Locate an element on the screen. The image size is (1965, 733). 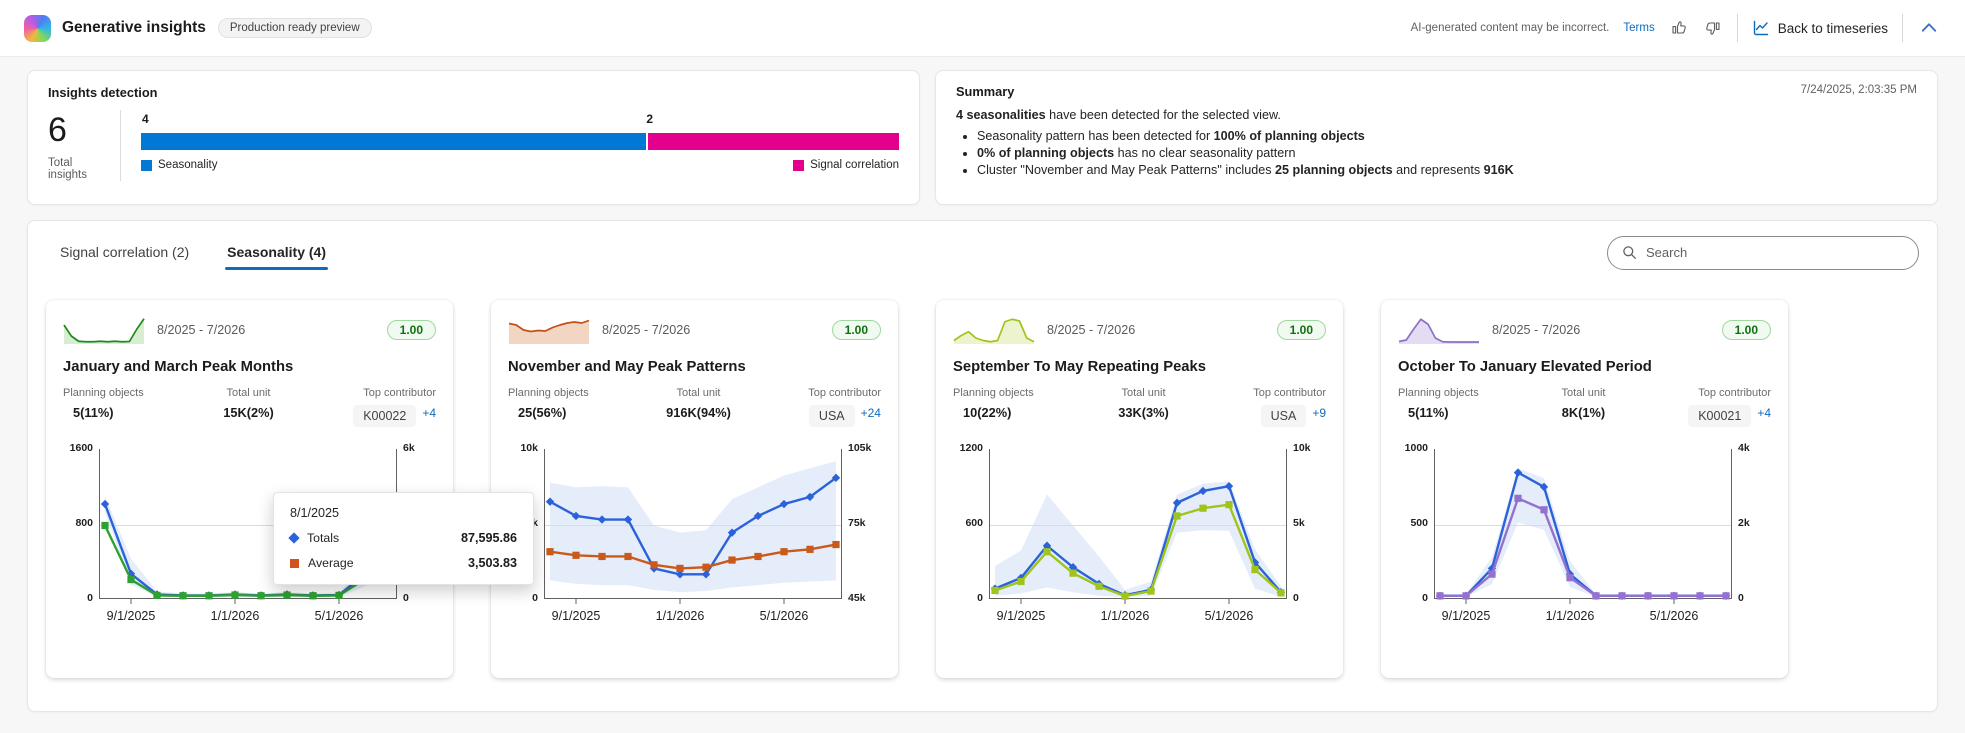
terms-link: Terms is located at coordinates (1638, 28).